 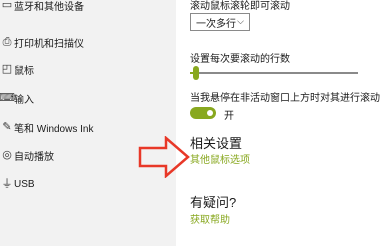 What do you see at coordinates (24, 71) in the screenshot?
I see `sidebar-item-label: 鼠标` at bounding box center [24, 71].